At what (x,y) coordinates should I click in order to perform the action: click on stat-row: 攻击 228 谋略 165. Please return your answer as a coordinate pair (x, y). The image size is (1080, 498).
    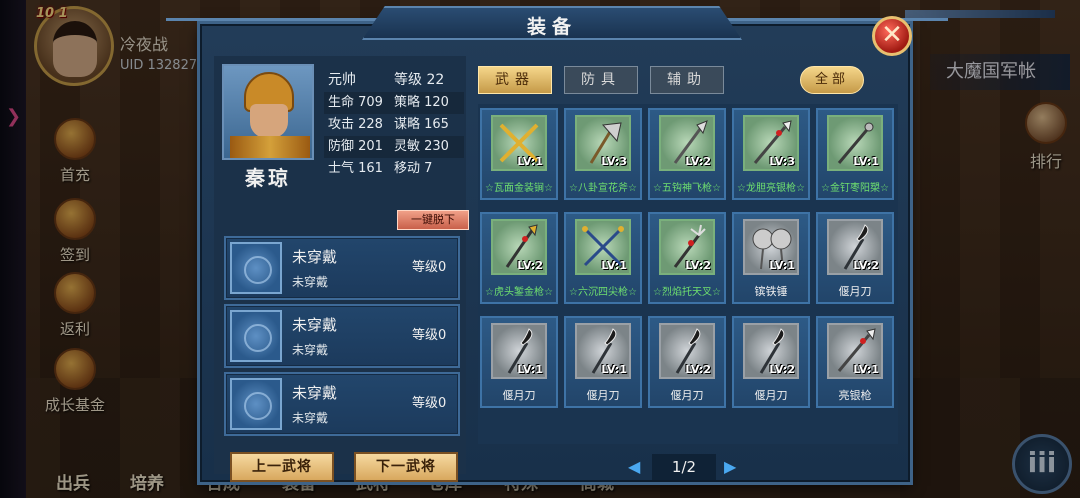
    Looking at the image, I should click on (394, 125).